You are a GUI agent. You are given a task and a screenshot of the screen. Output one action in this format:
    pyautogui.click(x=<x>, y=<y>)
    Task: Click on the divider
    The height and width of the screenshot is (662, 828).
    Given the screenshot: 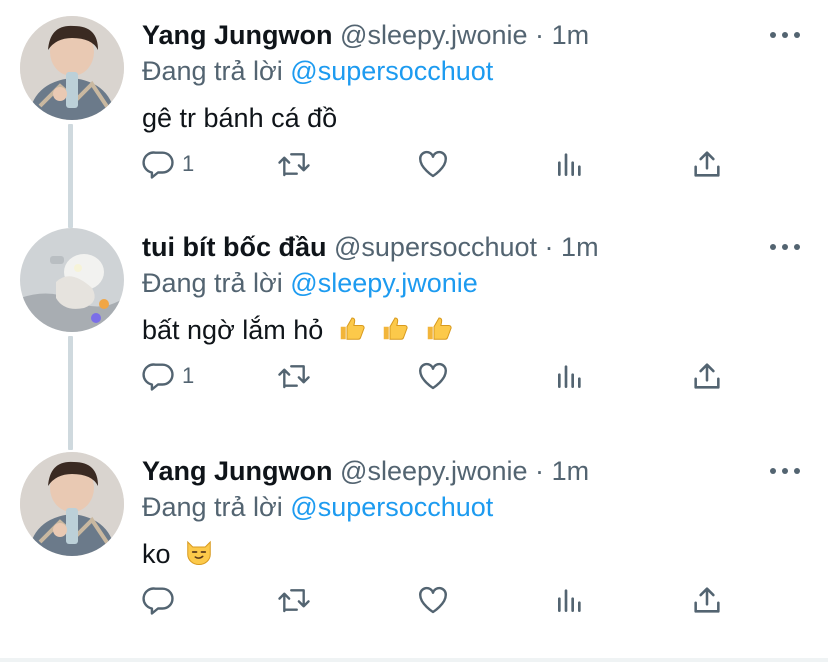 What is the action you would take?
    pyautogui.click(x=414, y=660)
    